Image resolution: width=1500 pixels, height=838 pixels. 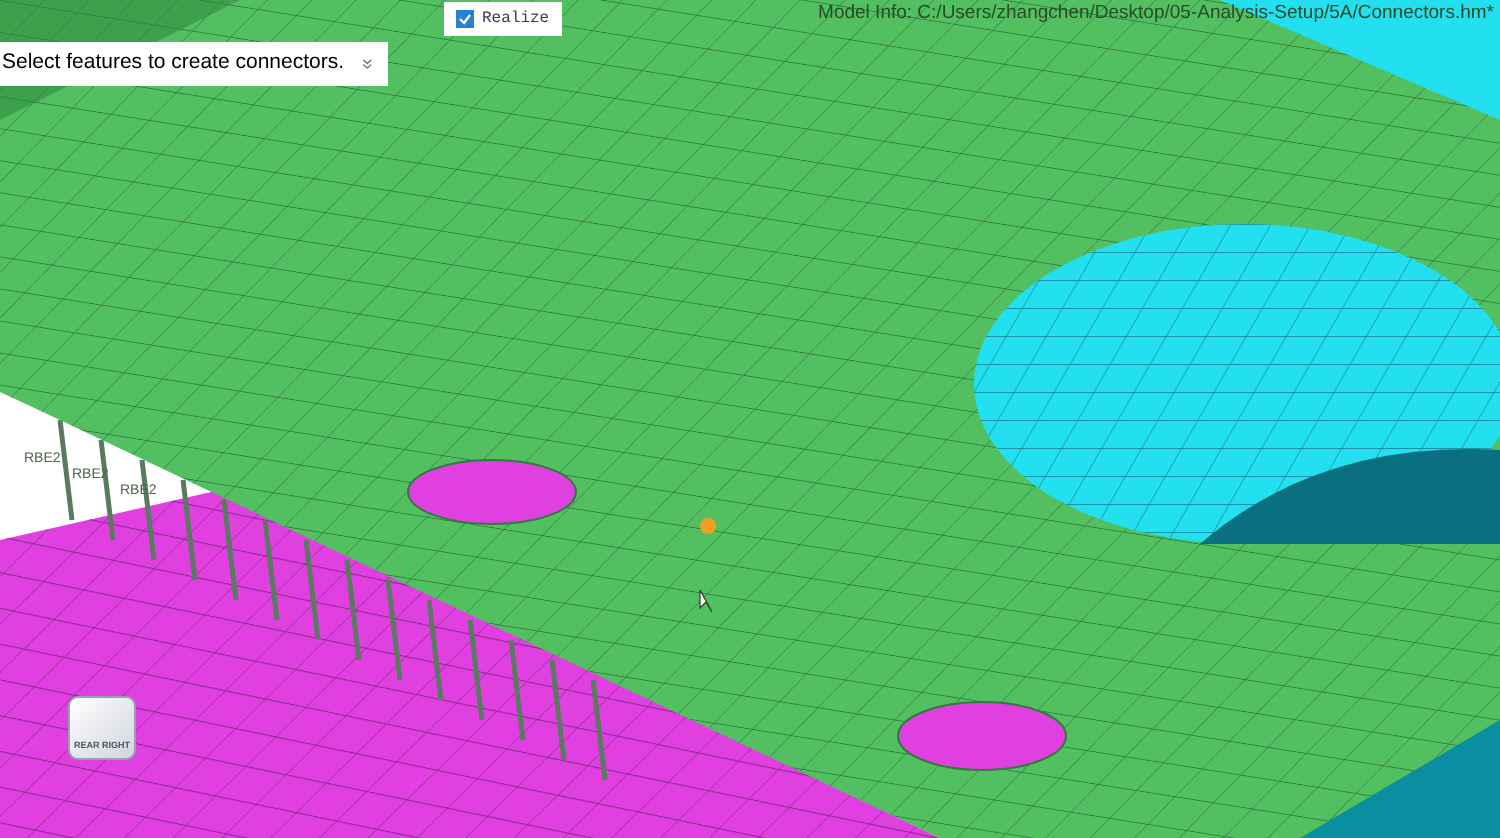 I want to click on hint-text: Select features to create connectors., so click(x=173, y=63).